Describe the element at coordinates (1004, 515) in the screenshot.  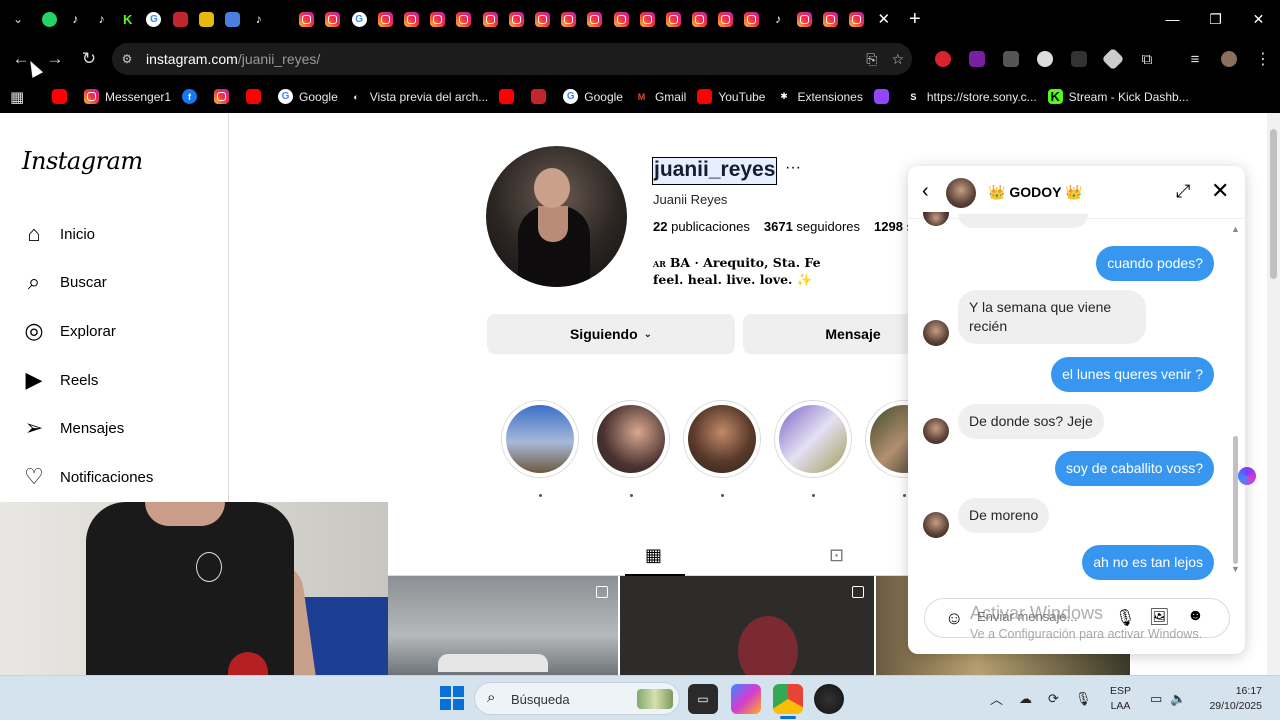
I see `received-message: De moreno` at that location.